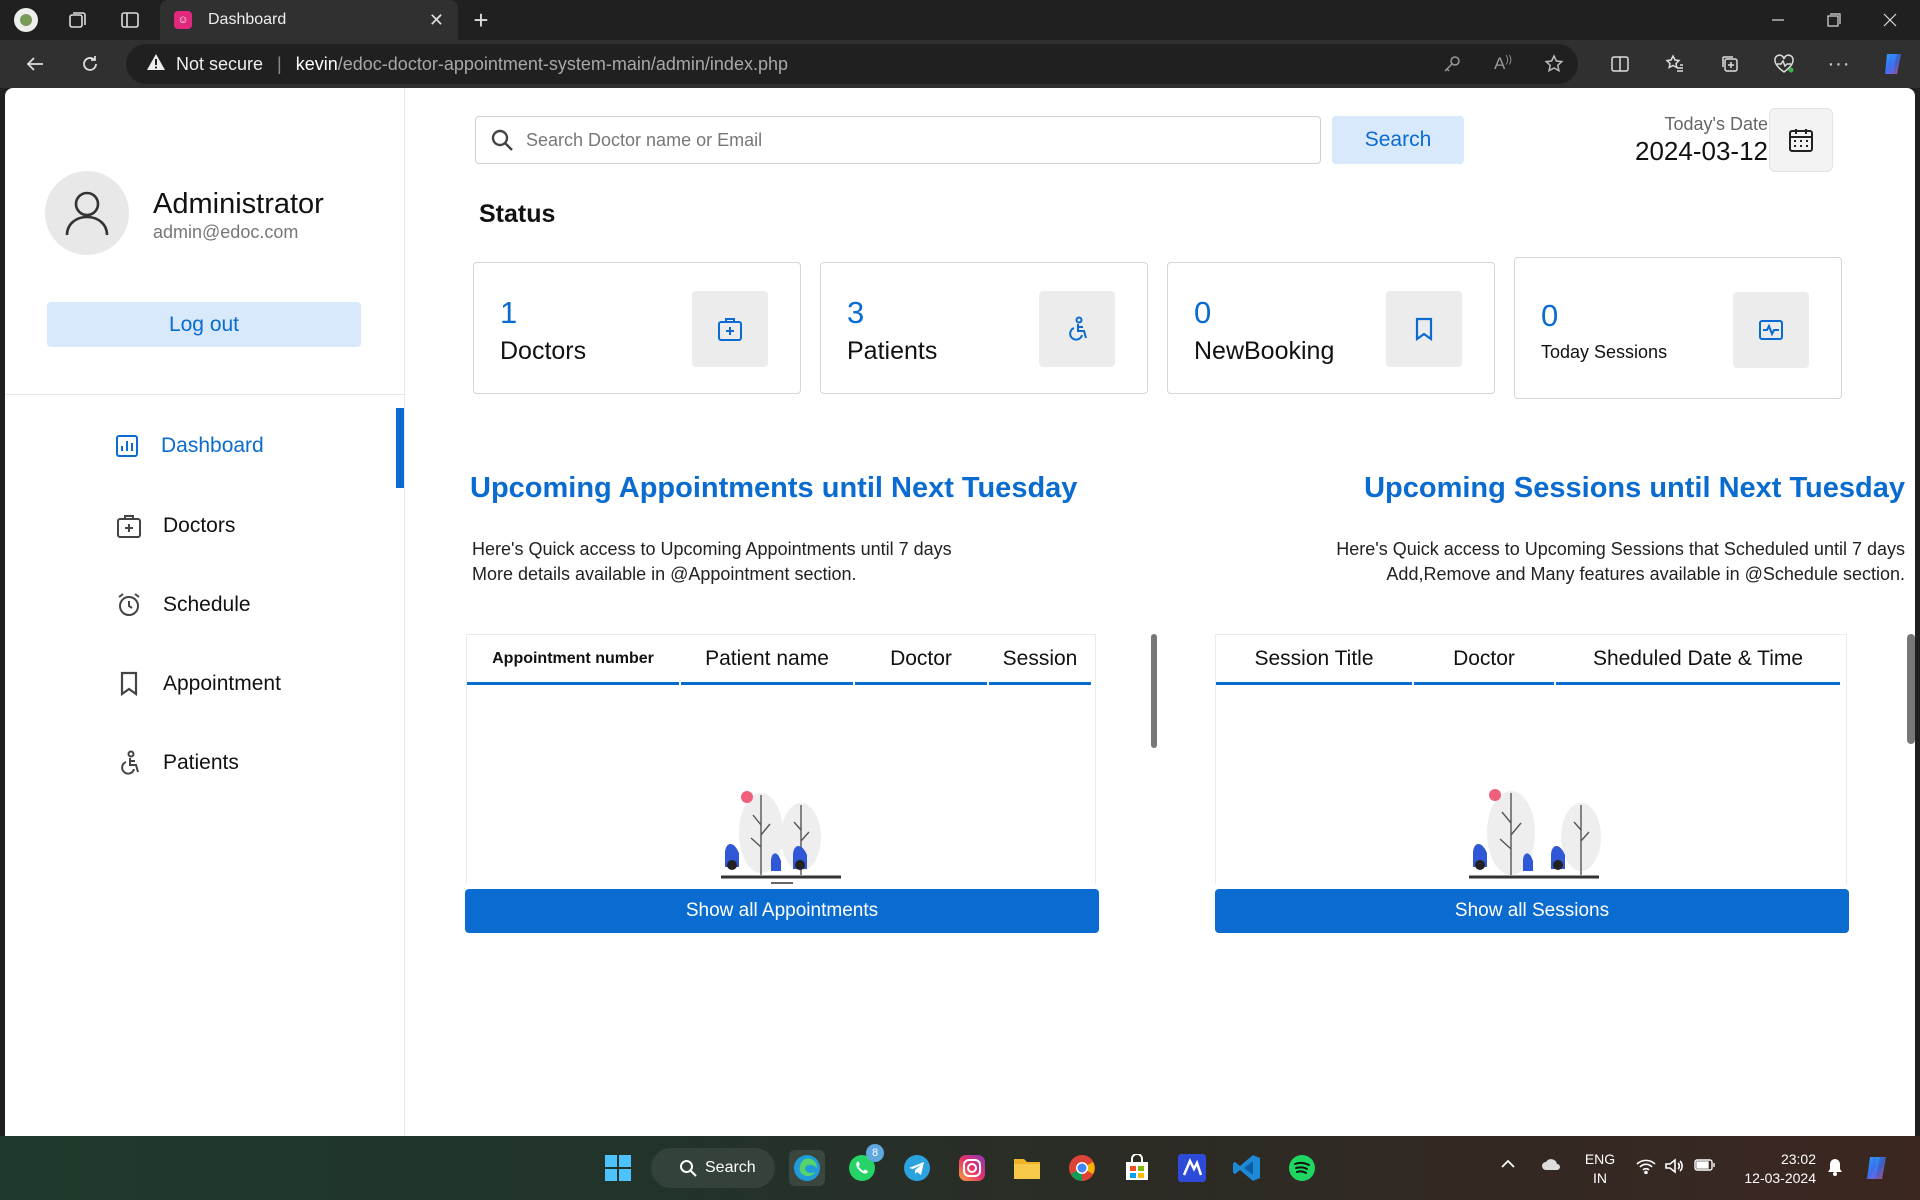  What do you see at coordinates (774, 488) in the screenshot?
I see `appointments-title: Upcoming Appointments until Next Tuesday` at bounding box center [774, 488].